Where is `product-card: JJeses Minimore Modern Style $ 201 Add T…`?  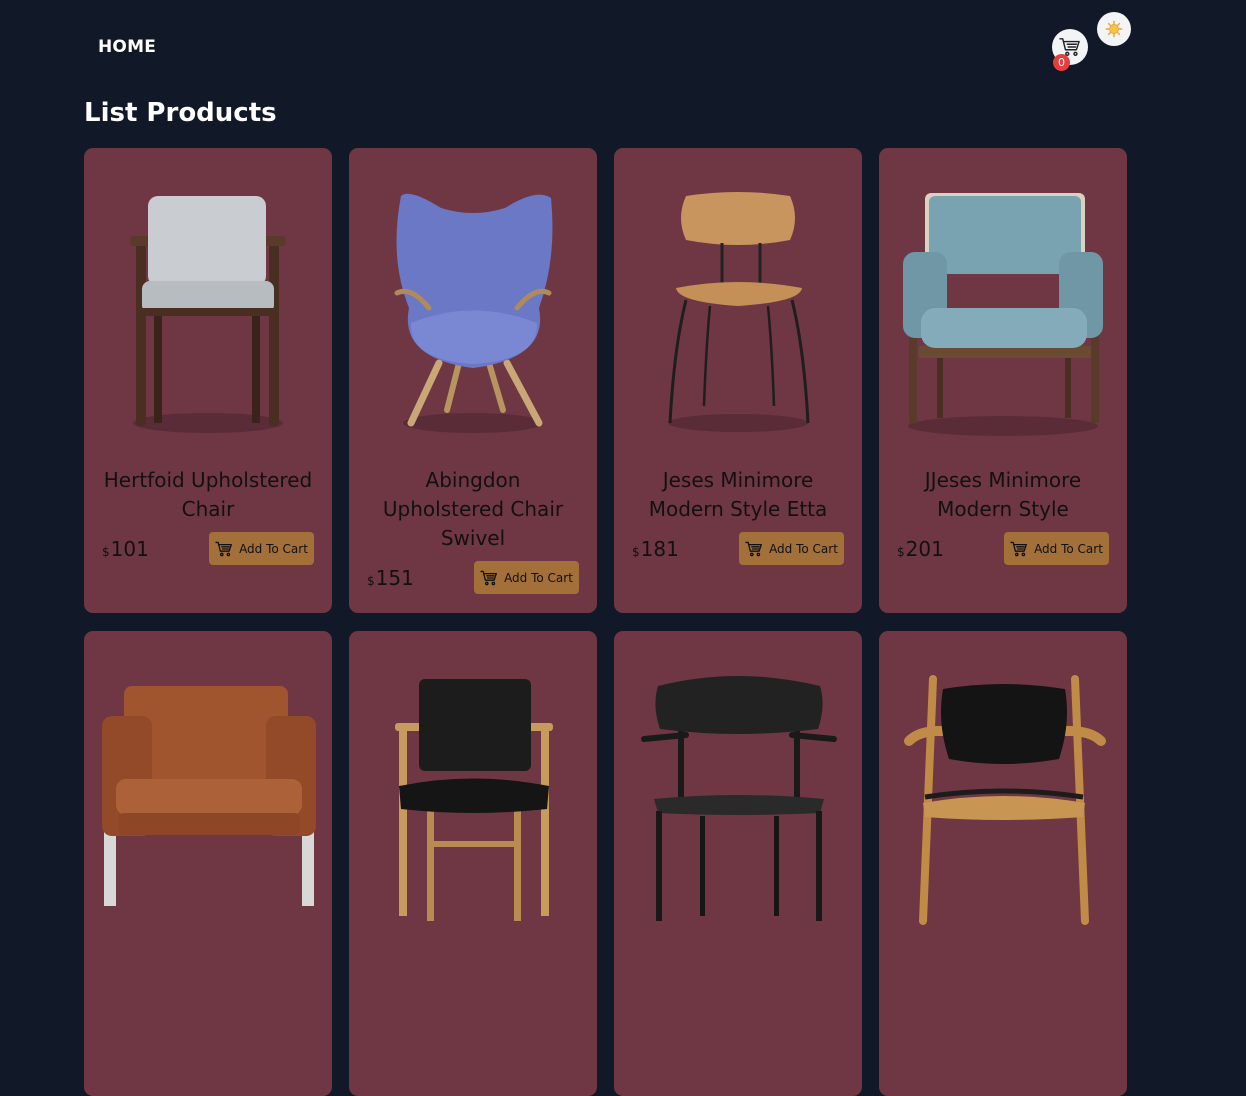
product-card: JJeses Minimore Modern Style $ 201 Add T… is located at coordinates (1003, 380).